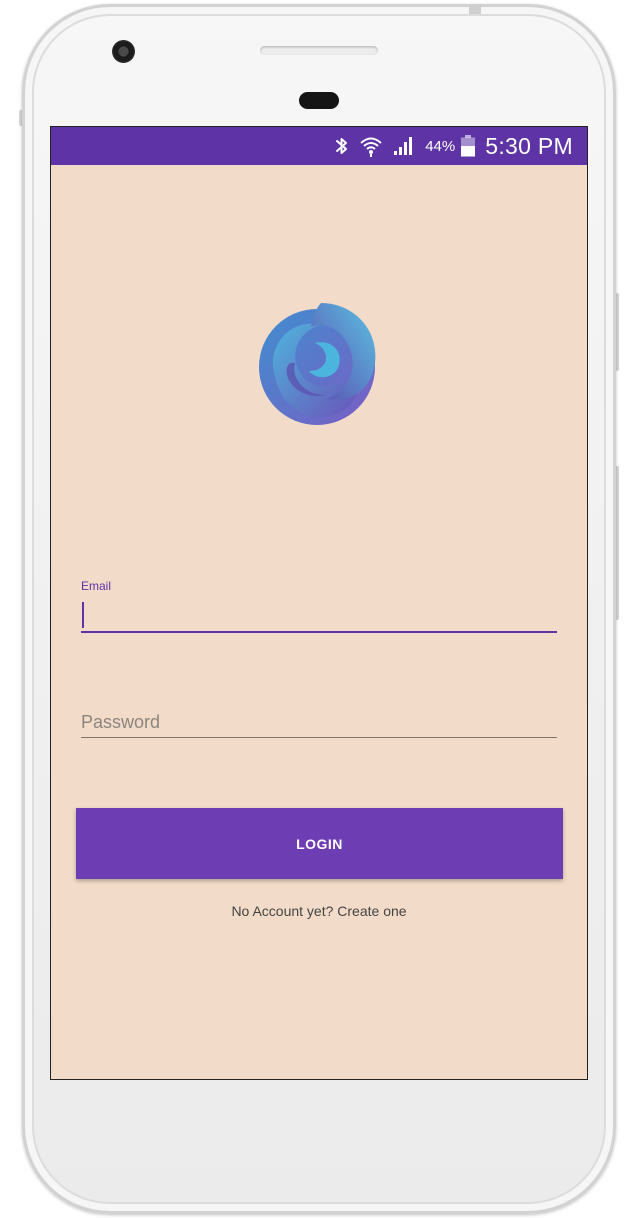 The height and width of the screenshot is (1218, 631). I want to click on status-icons: 44% 5:30 PM, so click(454, 146).